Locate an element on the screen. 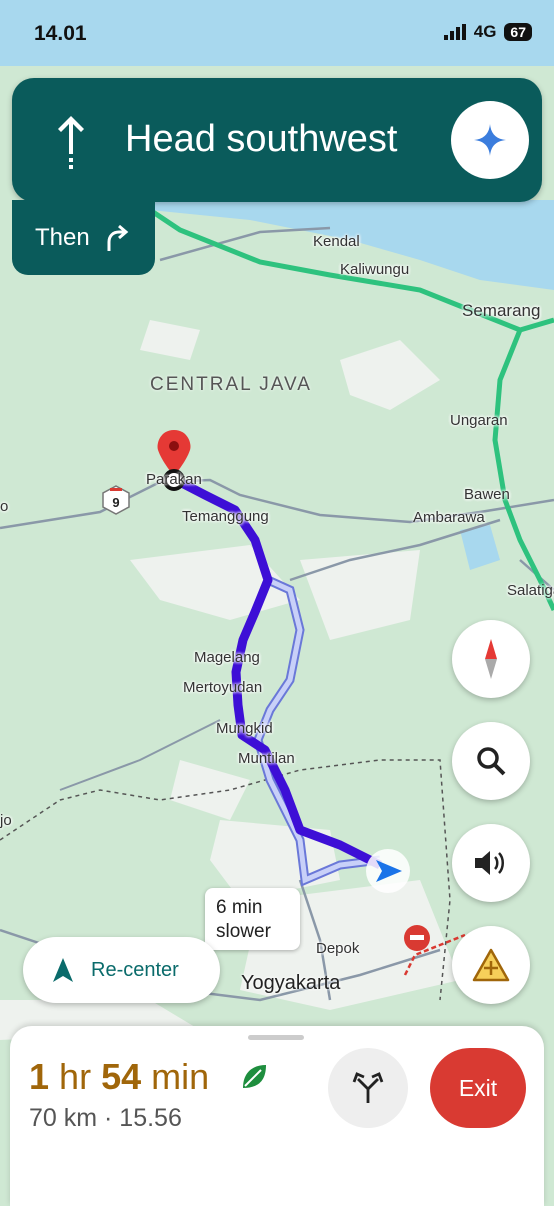 This screenshot has height=1206, width=554. eta-duration: 1 hr 54 min is located at coordinates (119, 1077).